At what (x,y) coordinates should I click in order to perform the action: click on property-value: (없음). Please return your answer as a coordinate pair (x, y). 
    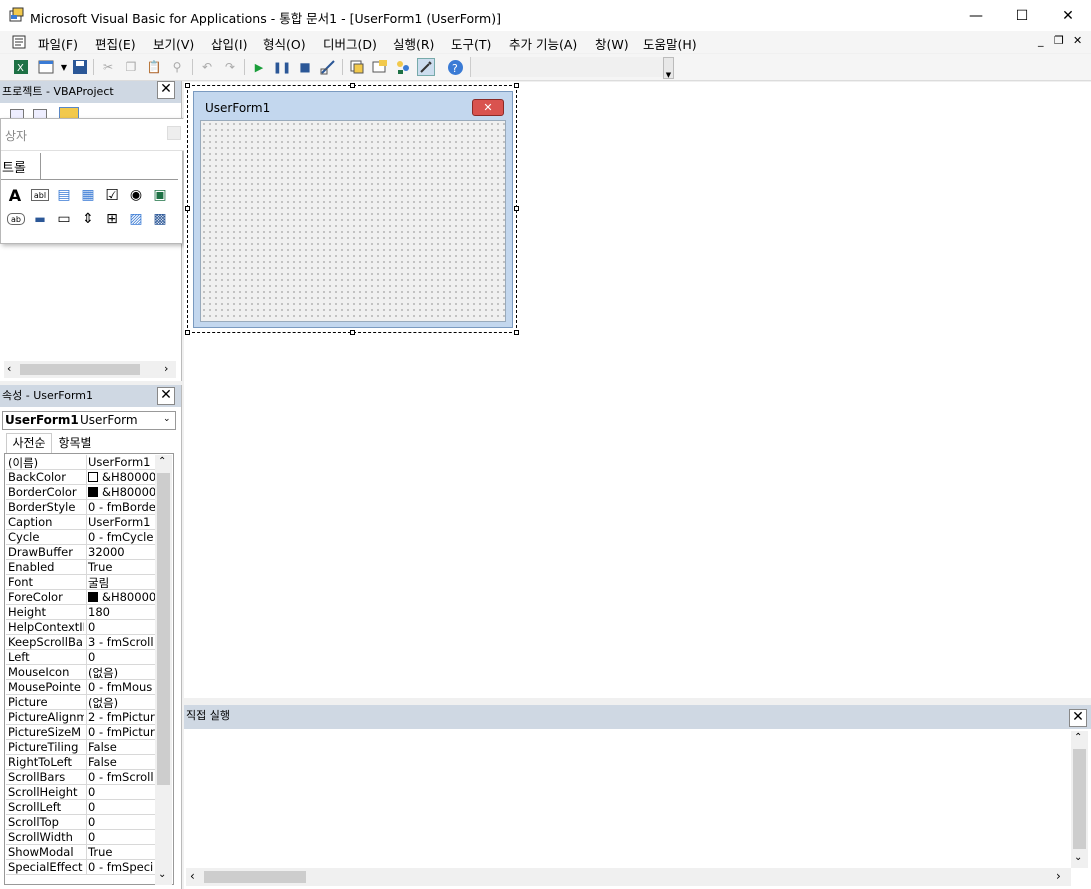
    Looking at the image, I should click on (120, 702).